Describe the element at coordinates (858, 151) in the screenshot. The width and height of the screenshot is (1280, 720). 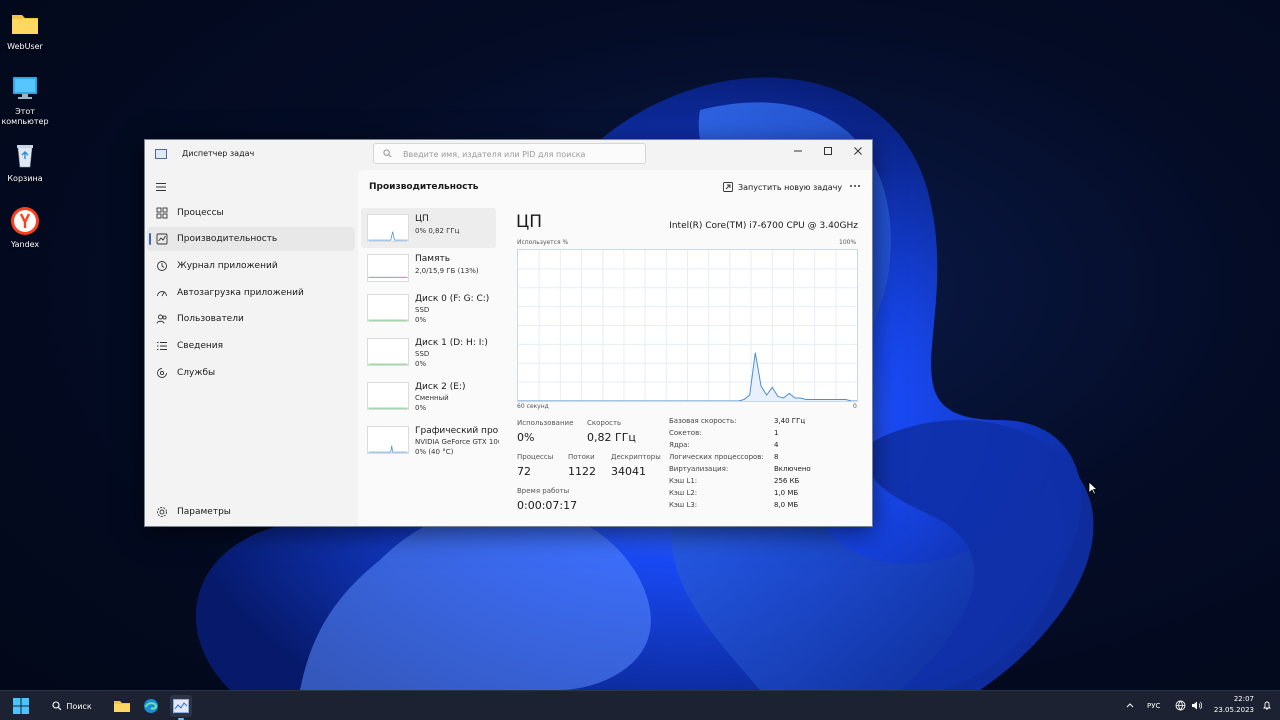
I see `close-button` at that location.